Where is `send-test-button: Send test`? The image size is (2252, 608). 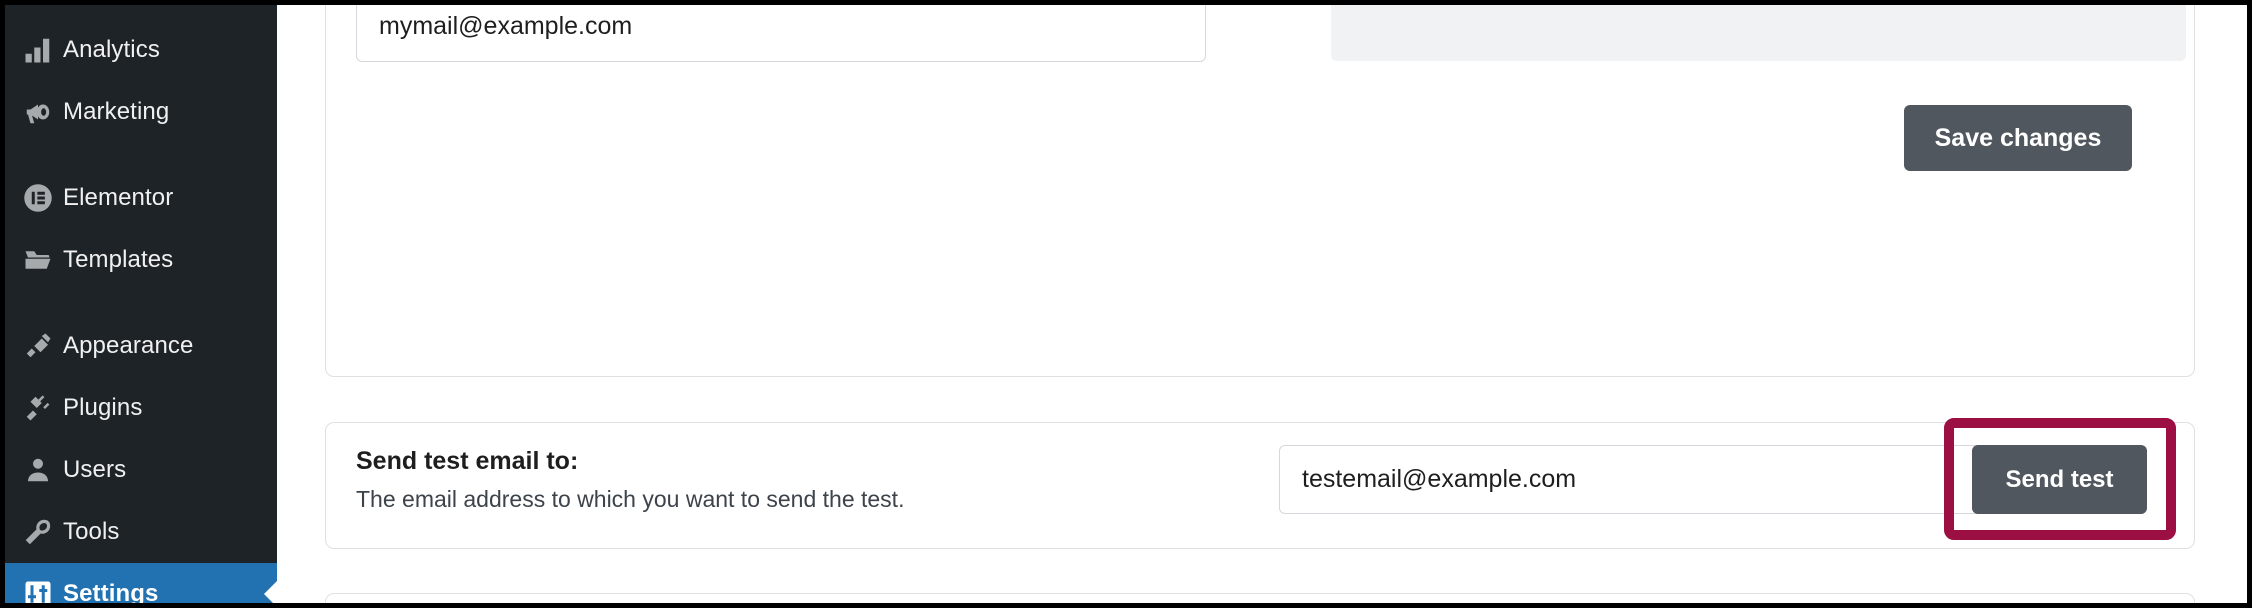 send-test-button: Send test is located at coordinates (2059, 479).